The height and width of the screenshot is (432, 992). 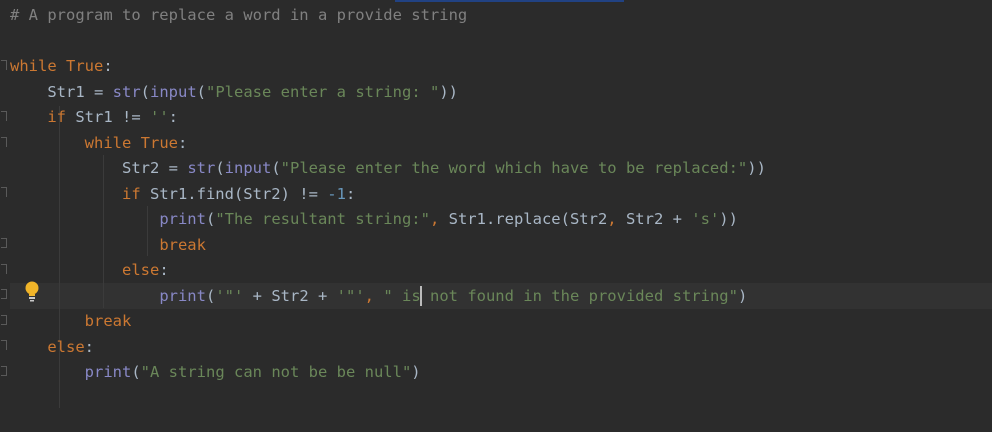 I want to click on code-token: Str1.find(Str2) !=, so click(x=238, y=193).